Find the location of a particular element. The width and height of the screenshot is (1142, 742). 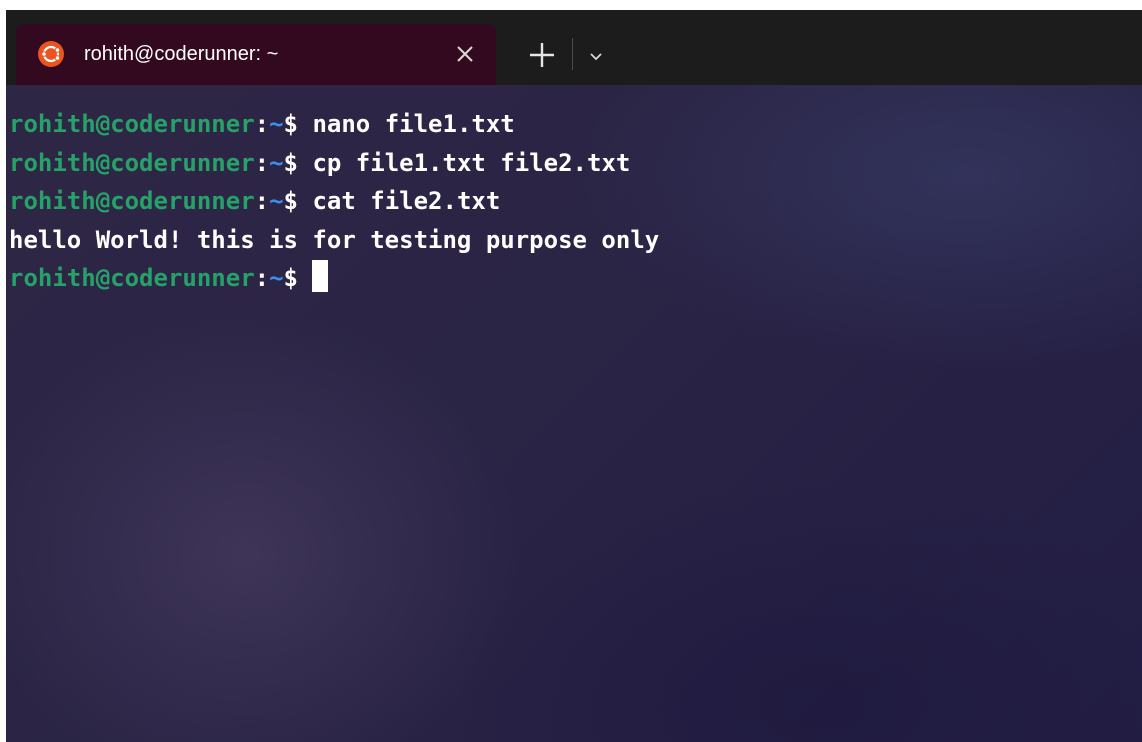

plus-icon is located at coordinates (542, 55).